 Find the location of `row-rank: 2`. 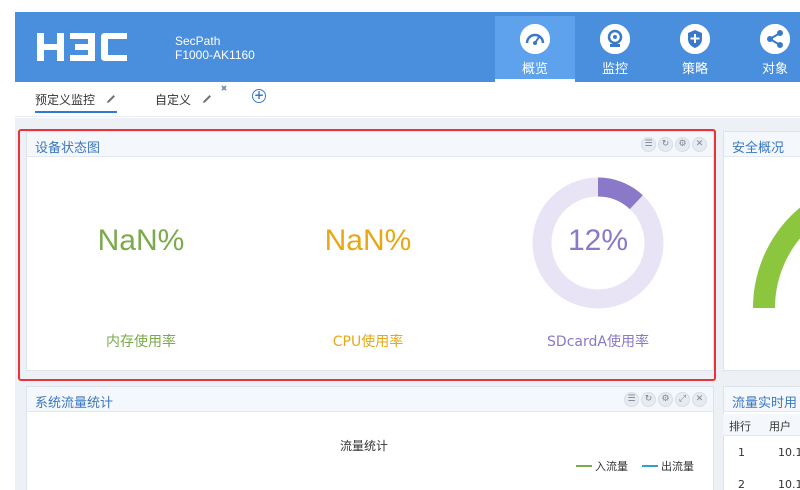

row-rank: 2 is located at coordinates (741, 484).